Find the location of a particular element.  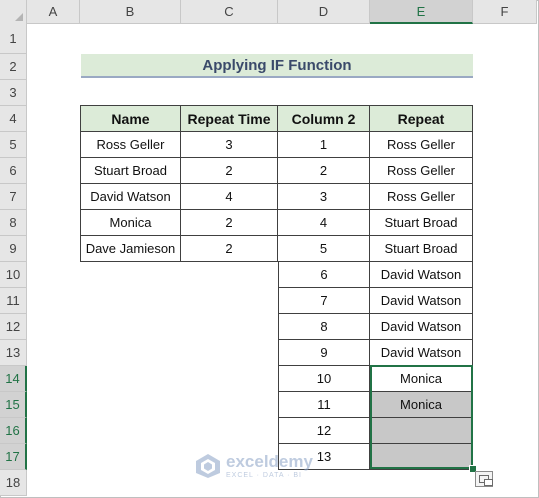

column-2-cell: 12 is located at coordinates (324, 431).